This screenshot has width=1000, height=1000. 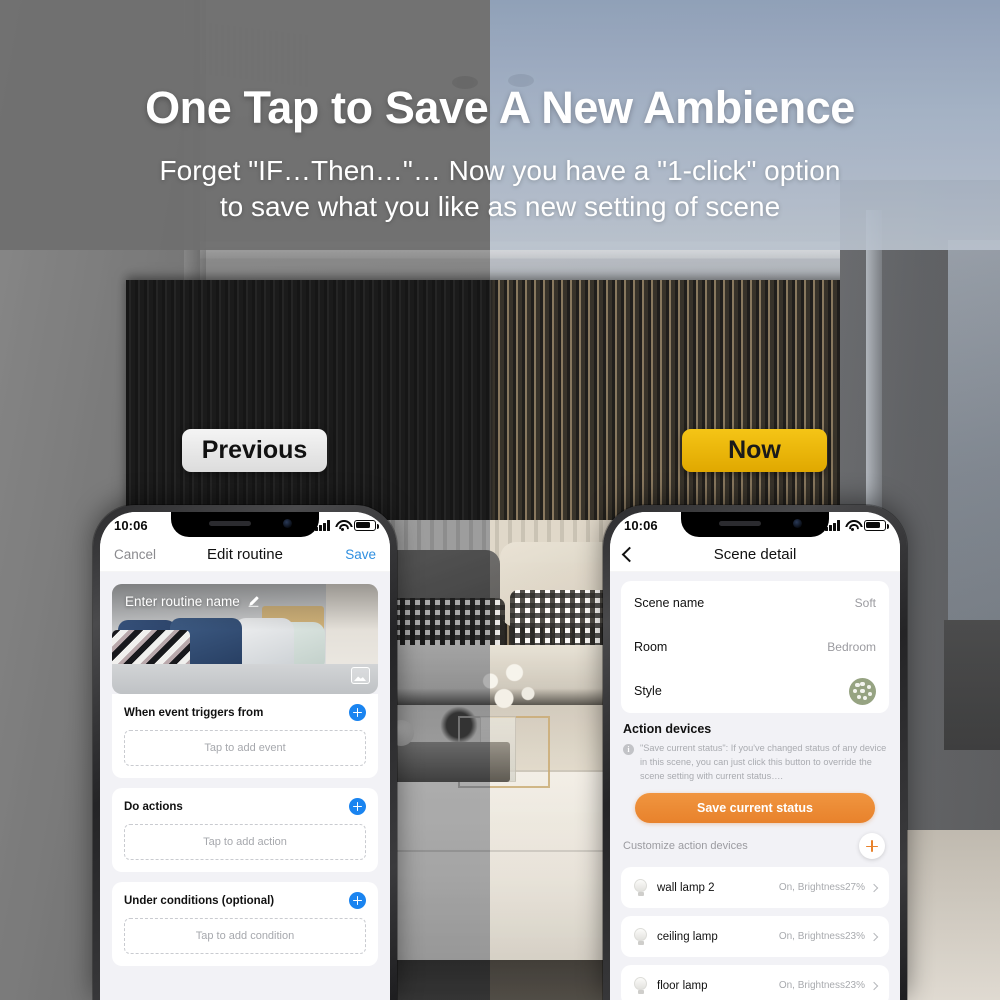 I want to click on row-label: Style, so click(x=648, y=691).